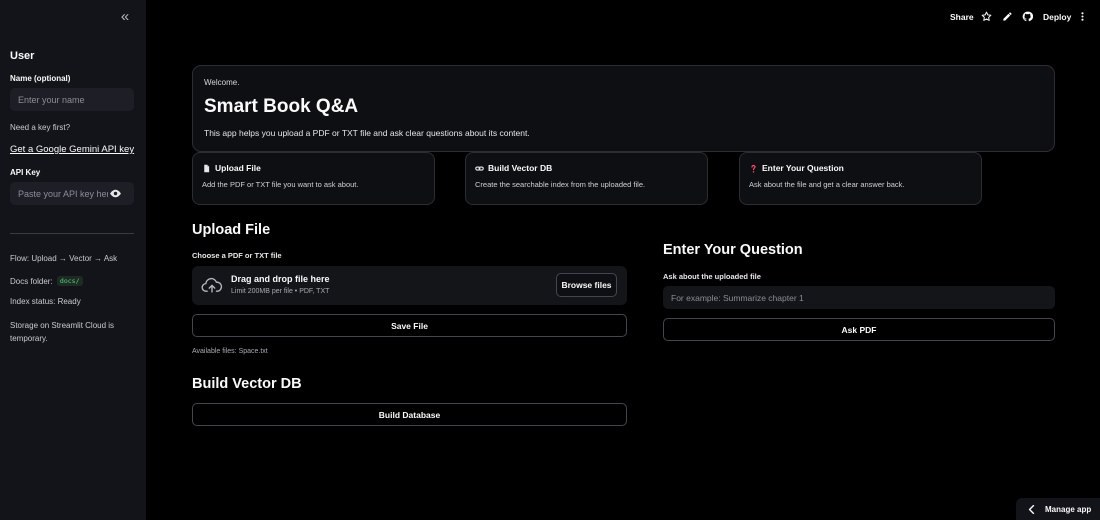 The image size is (1100, 520). What do you see at coordinates (281, 106) in the screenshot?
I see `page-title: Smart Book Q&A` at bounding box center [281, 106].